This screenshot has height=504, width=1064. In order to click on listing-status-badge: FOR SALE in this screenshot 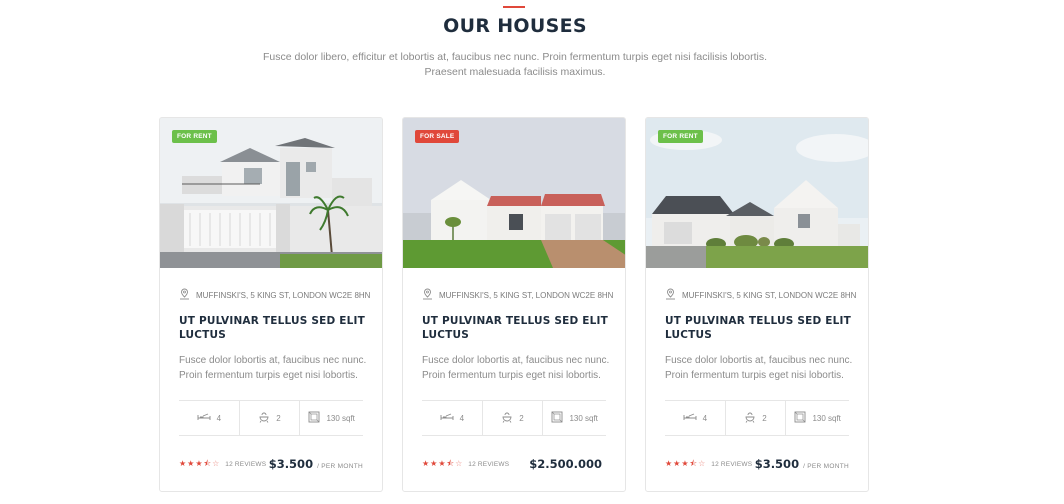, I will do `click(437, 136)`.